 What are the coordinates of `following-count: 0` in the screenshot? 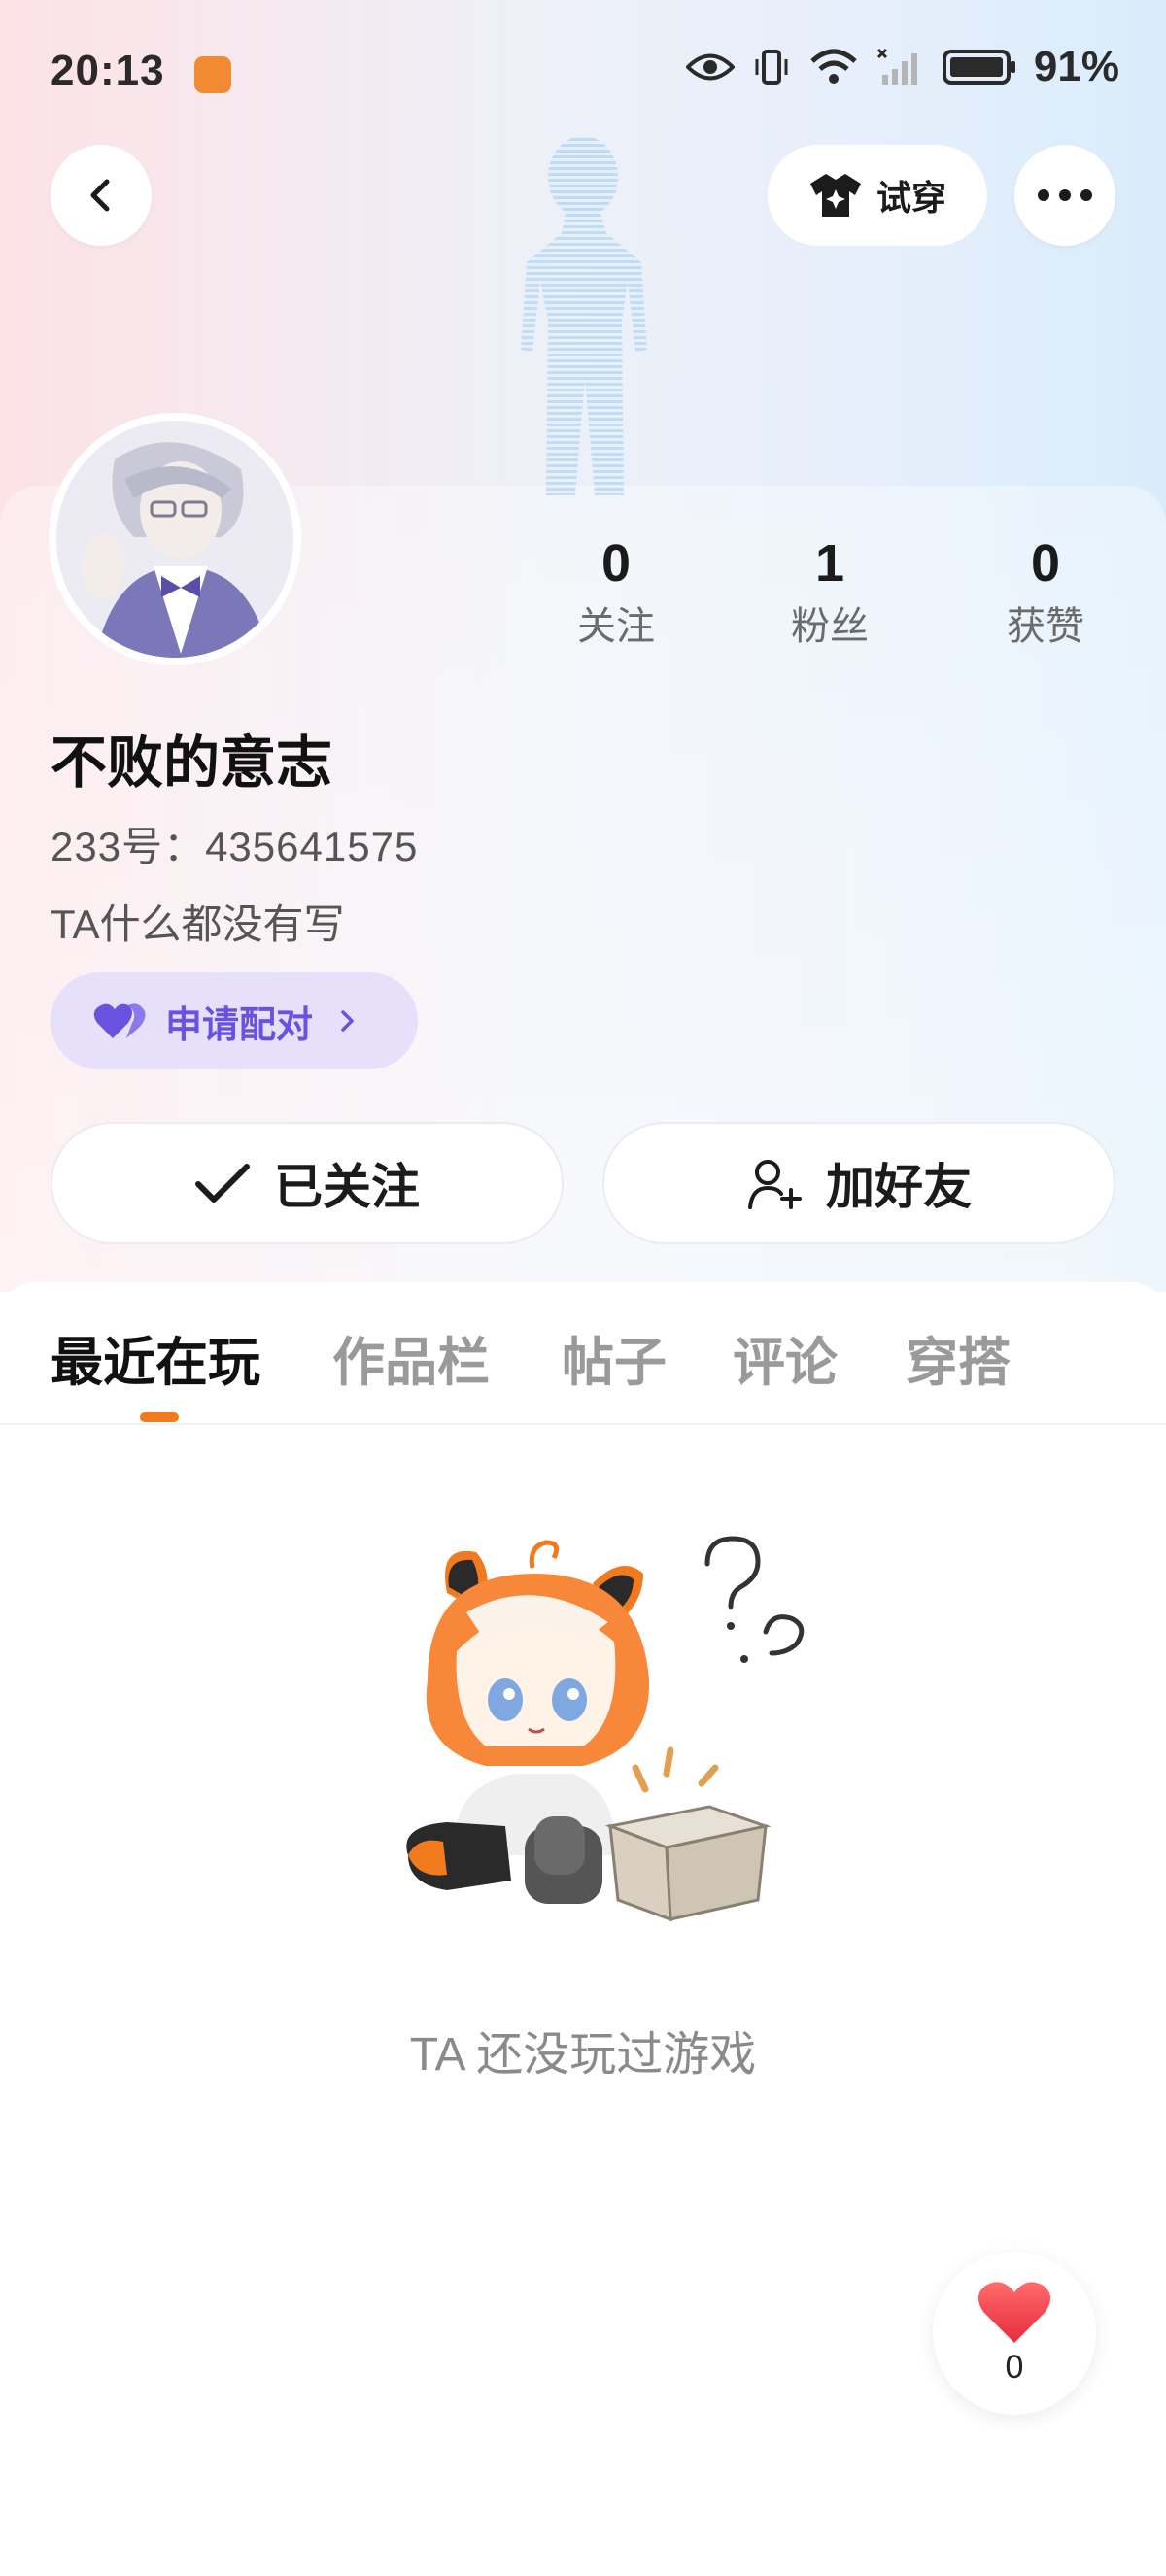 It's located at (616, 563).